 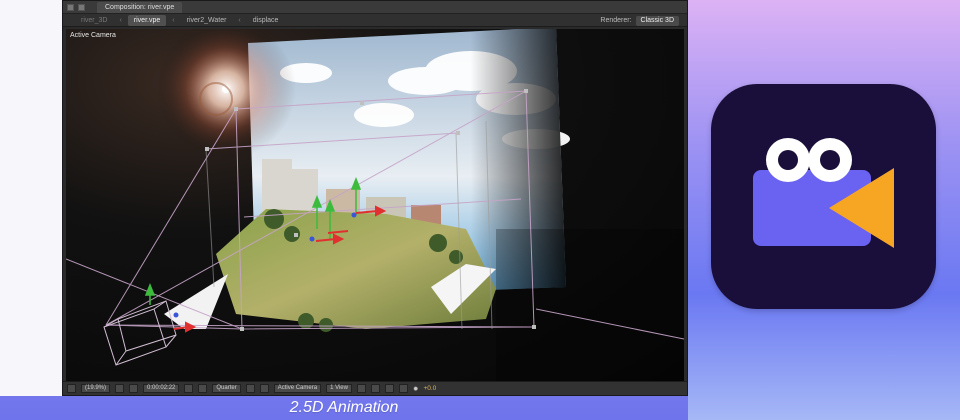 What do you see at coordinates (96, 388) in the screenshot?
I see `zoom-dropdown: (19.9%)` at bounding box center [96, 388].